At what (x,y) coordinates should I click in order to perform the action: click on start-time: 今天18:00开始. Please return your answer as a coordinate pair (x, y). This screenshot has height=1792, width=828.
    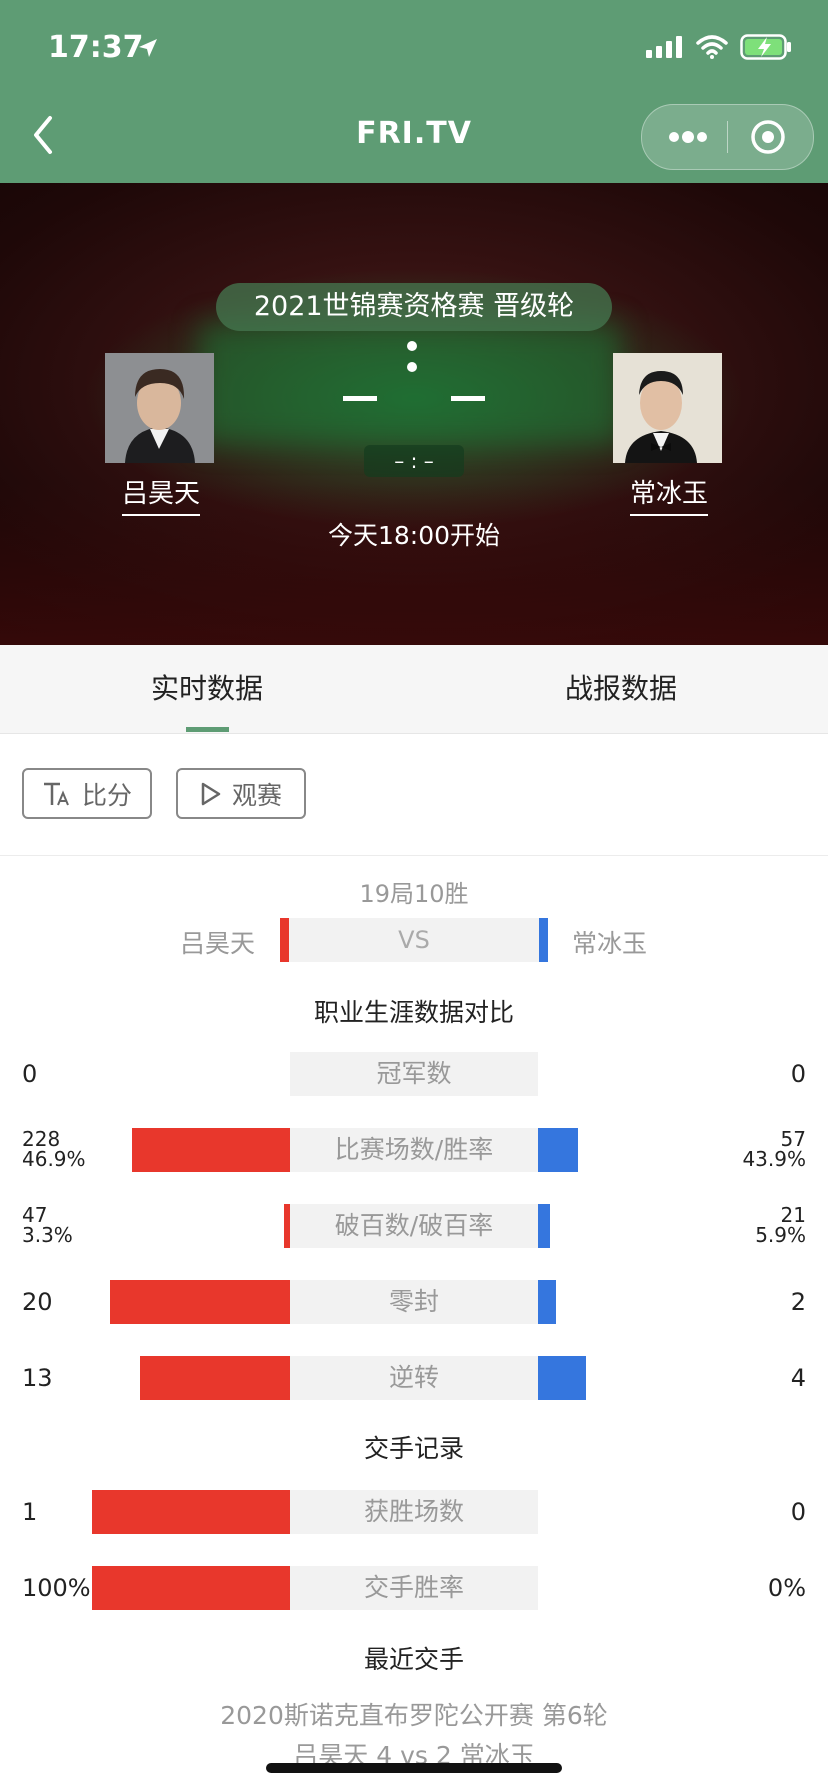
    Looking at the image, I should click on (414, 535).